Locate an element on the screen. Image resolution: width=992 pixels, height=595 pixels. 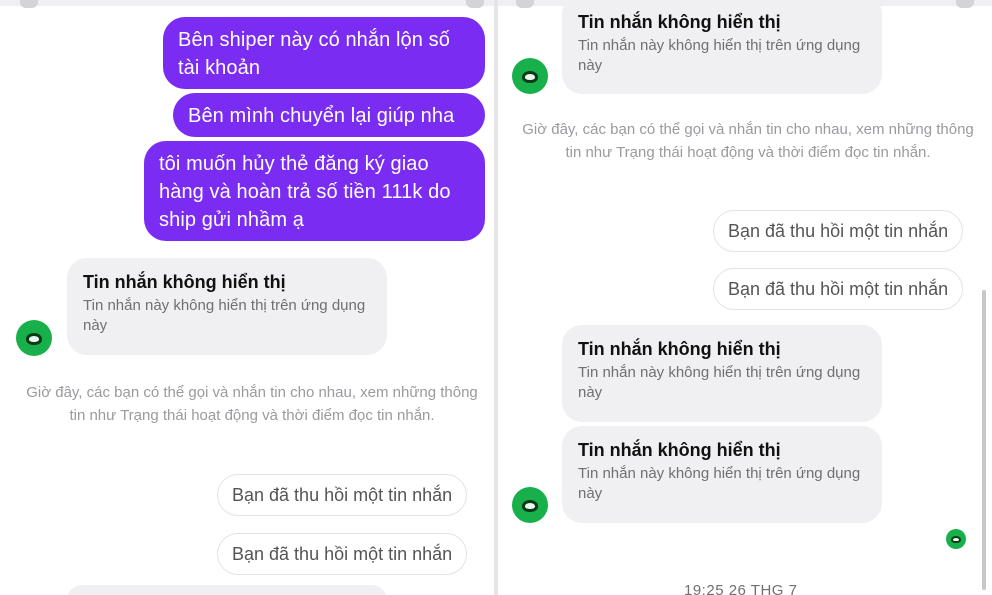
outgoing-message: Bên shiper này có nhắn lộn số tài khoản is located at coordinates (324, 53).